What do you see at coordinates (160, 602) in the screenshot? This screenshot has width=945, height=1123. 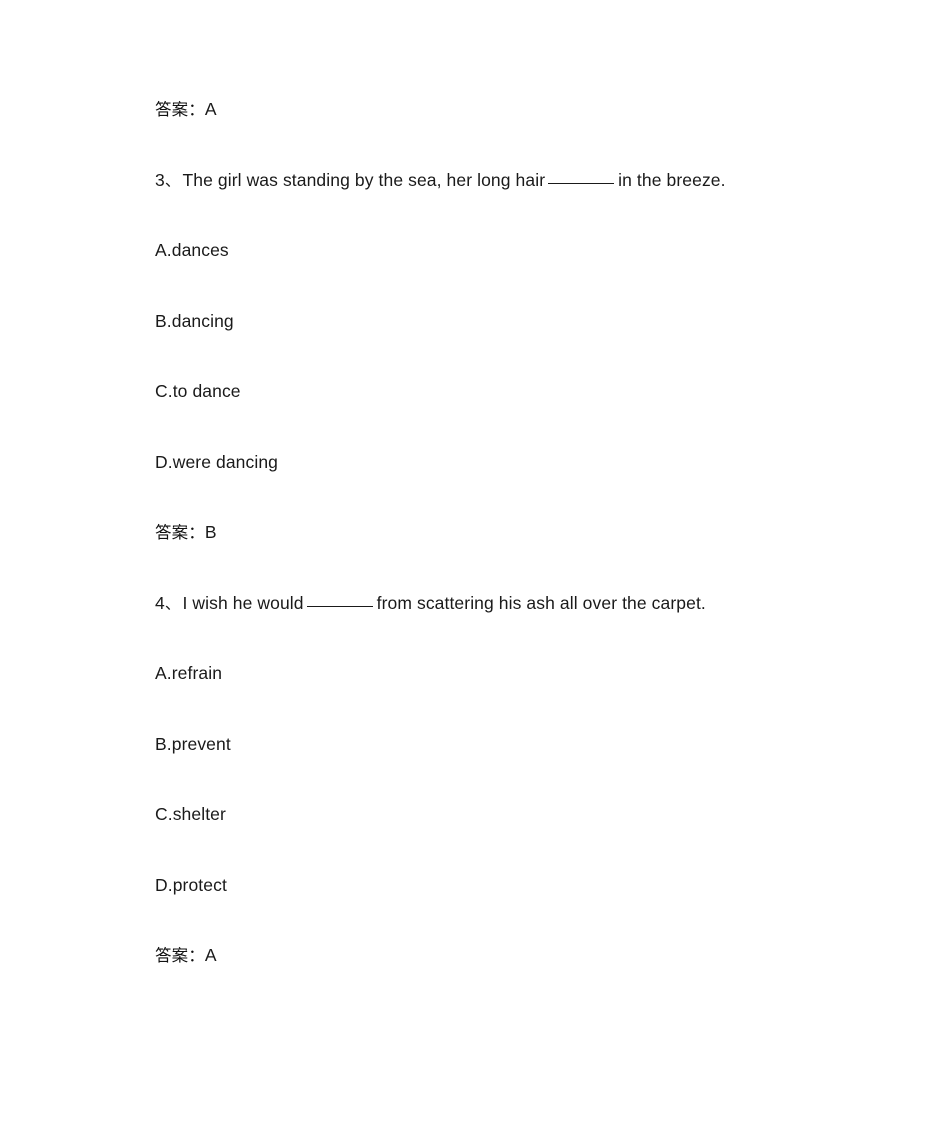 I see `question-number: 4` at bounding box center [160, 602].